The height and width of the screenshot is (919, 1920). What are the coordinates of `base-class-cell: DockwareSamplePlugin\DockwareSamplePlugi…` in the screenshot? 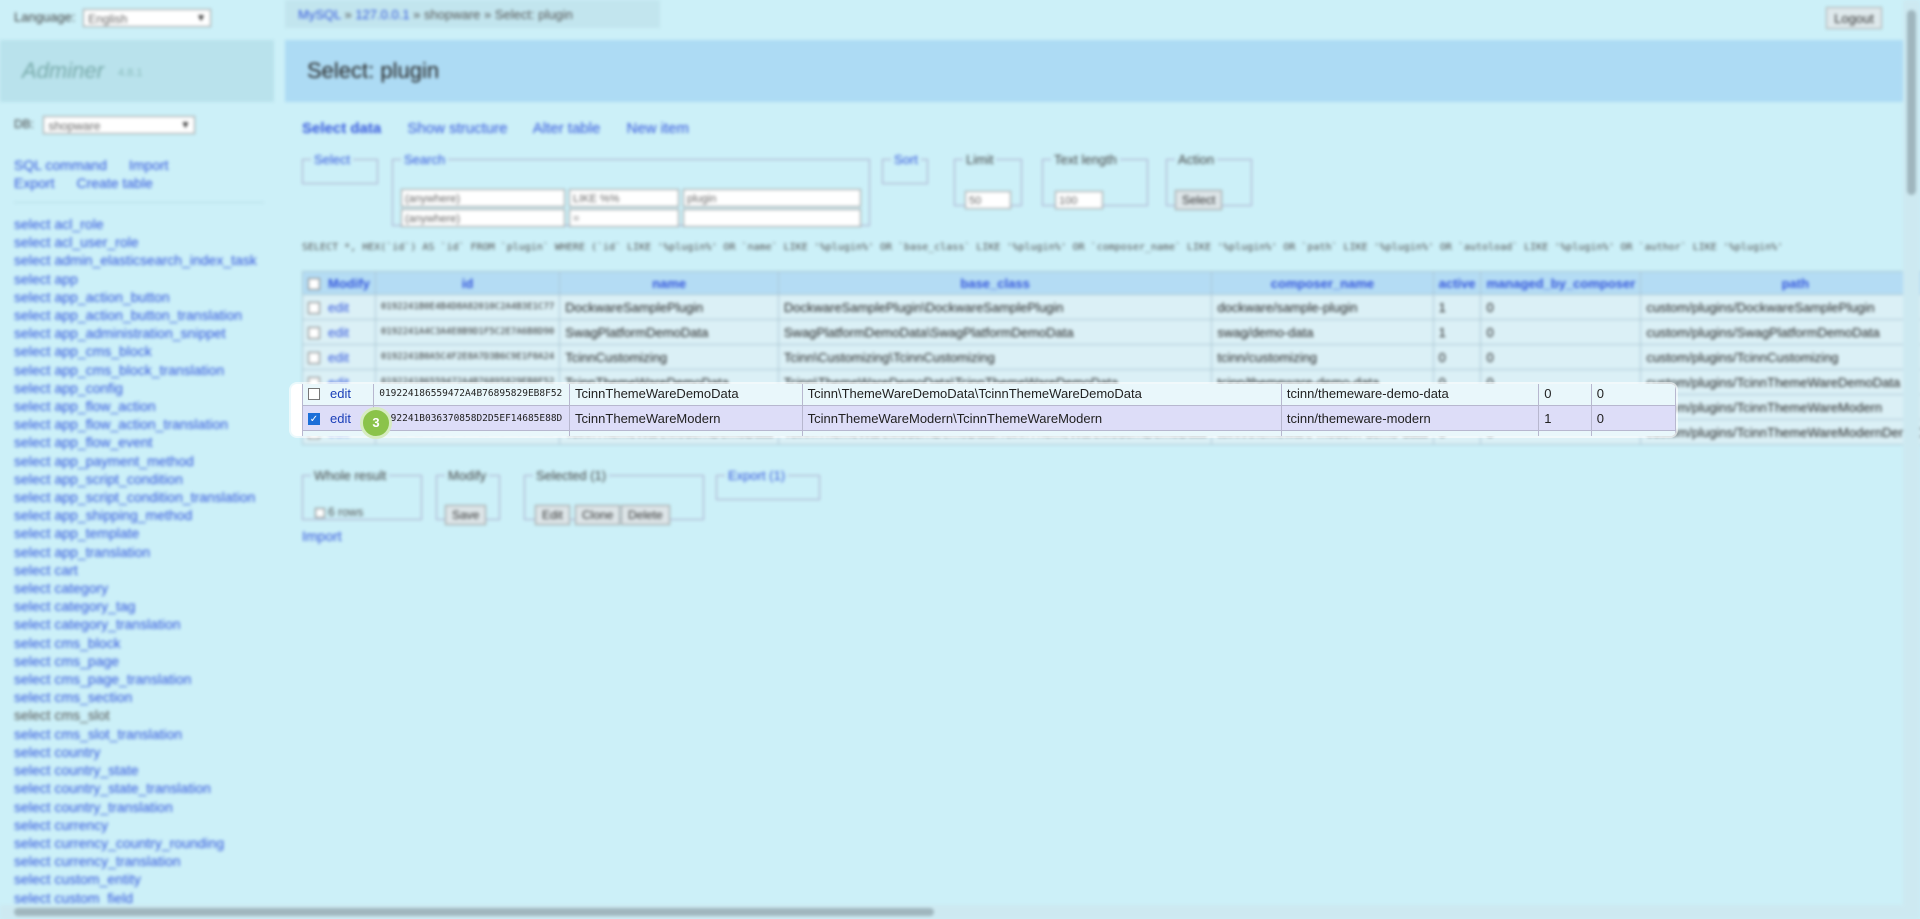 It's located at (995, 307).